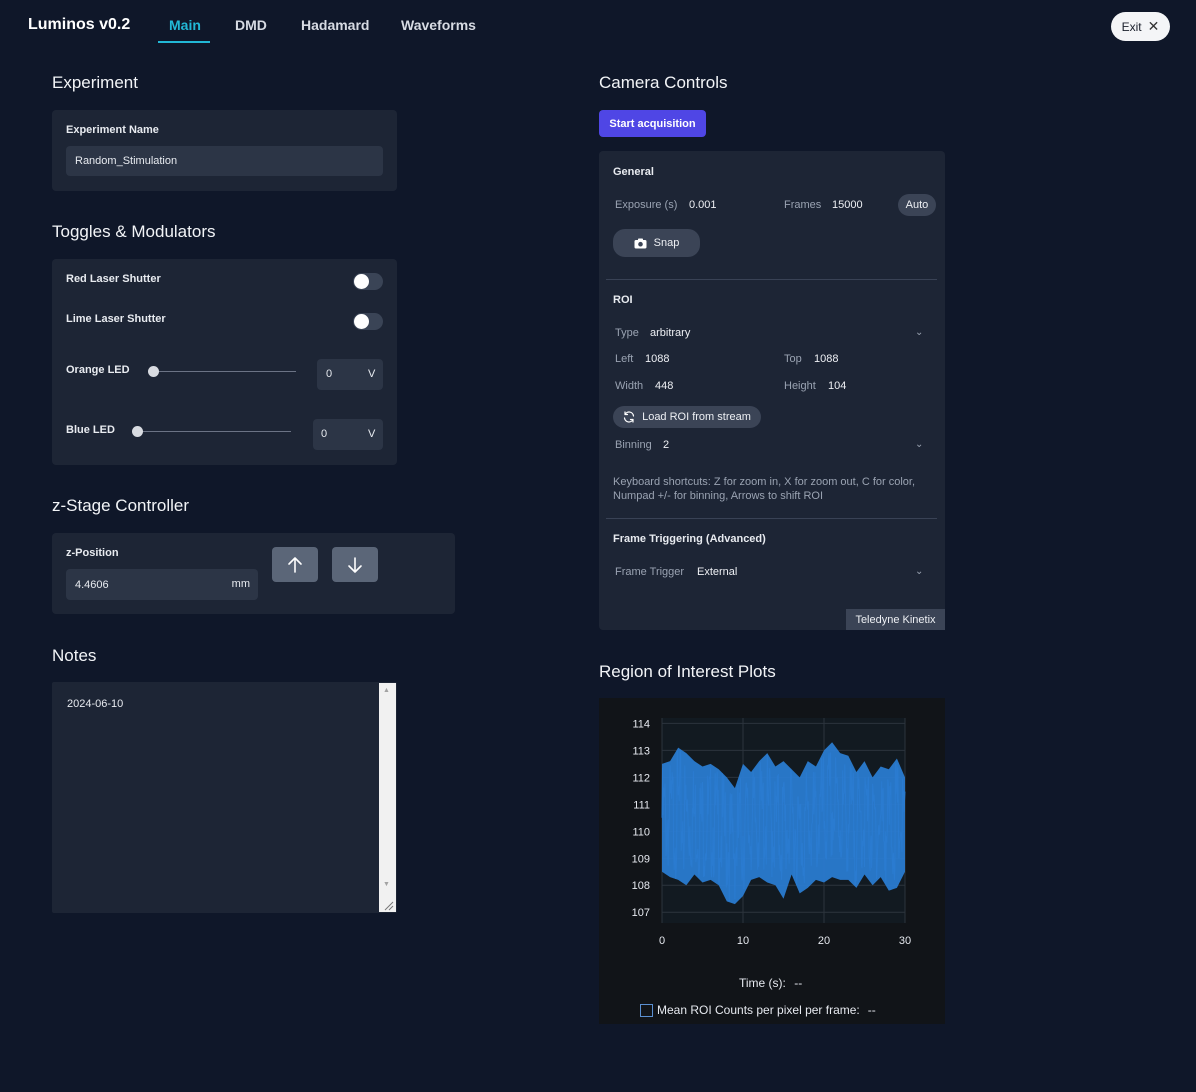  What do you see at coordinates (641, 859) in the screenshot?
I see `y-tick-label: 109` at bounding box center [641, 859].